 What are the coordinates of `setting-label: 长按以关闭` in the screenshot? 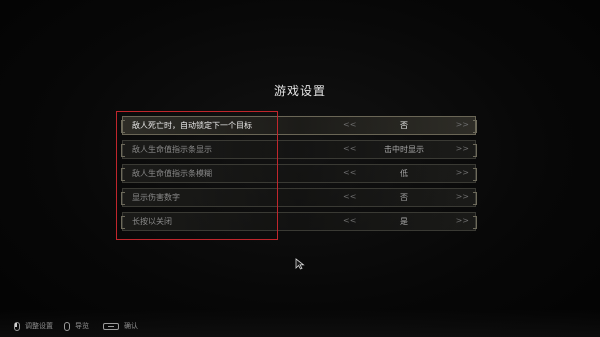 It's located at (152, 221).